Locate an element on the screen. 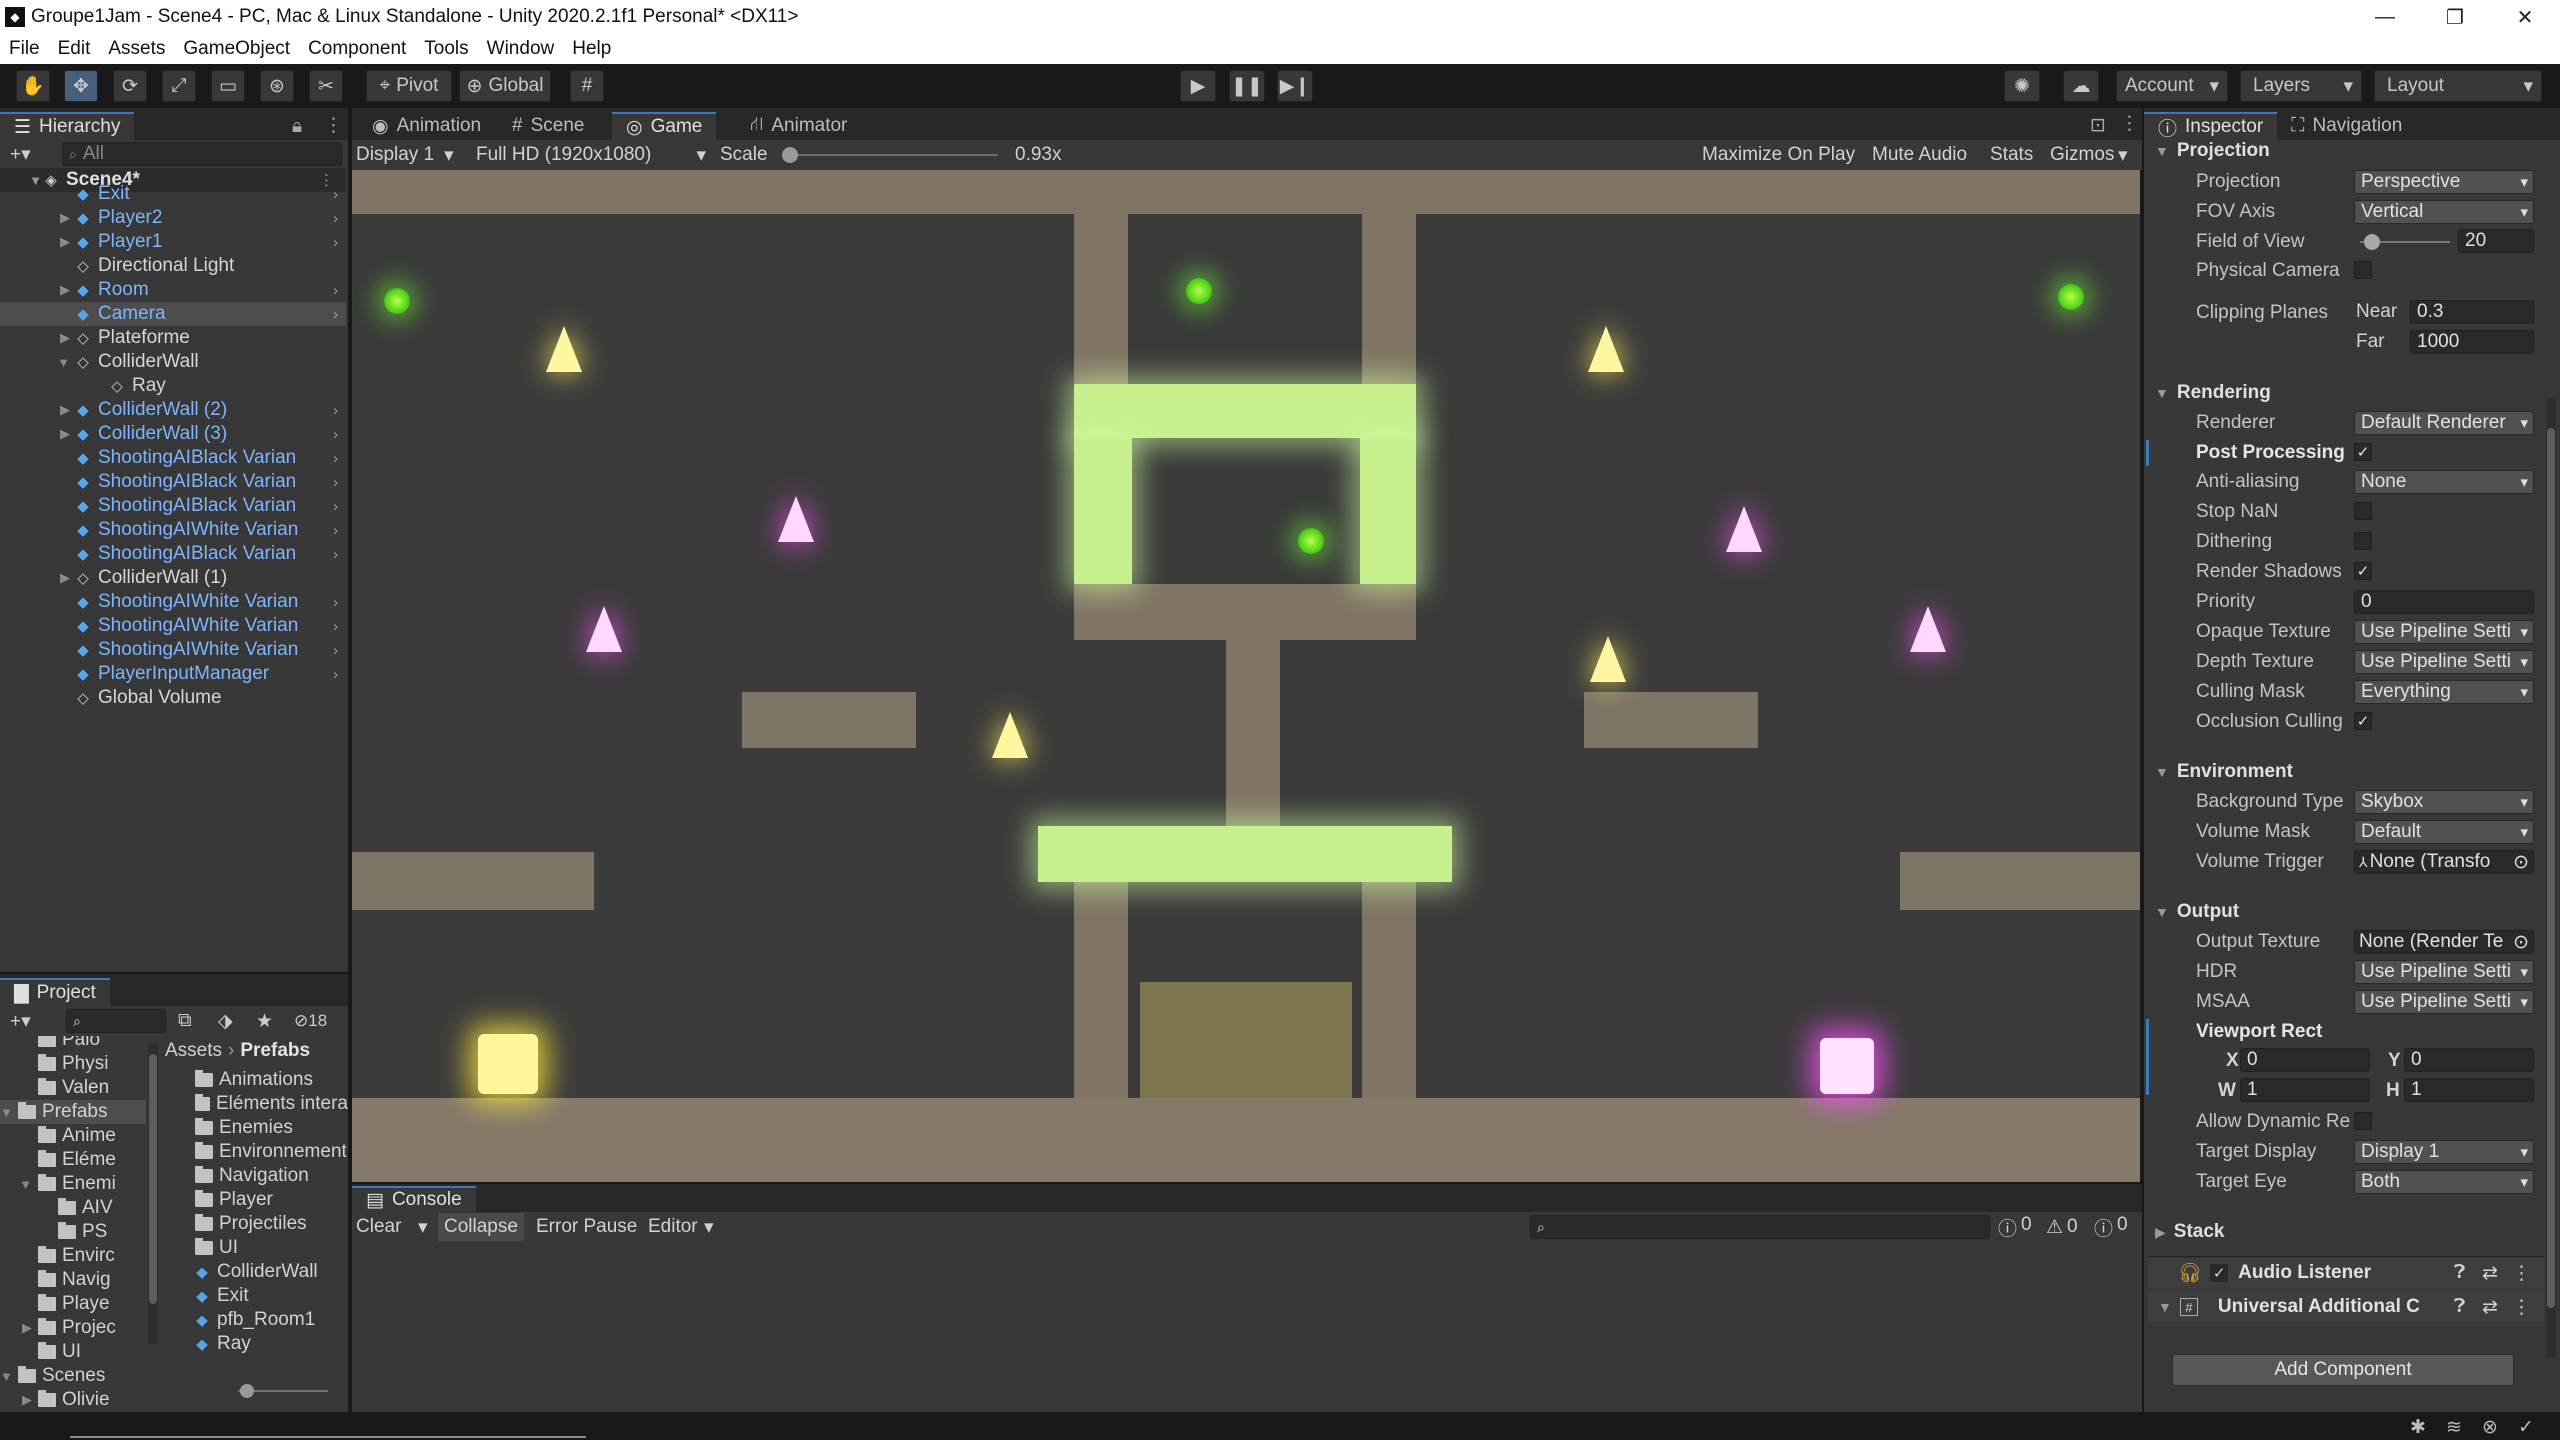  universal-additional-component: ▼ # Universal Additional C ❓︎ ⇄ ⋮ is located at coordinates (2346, 1307).